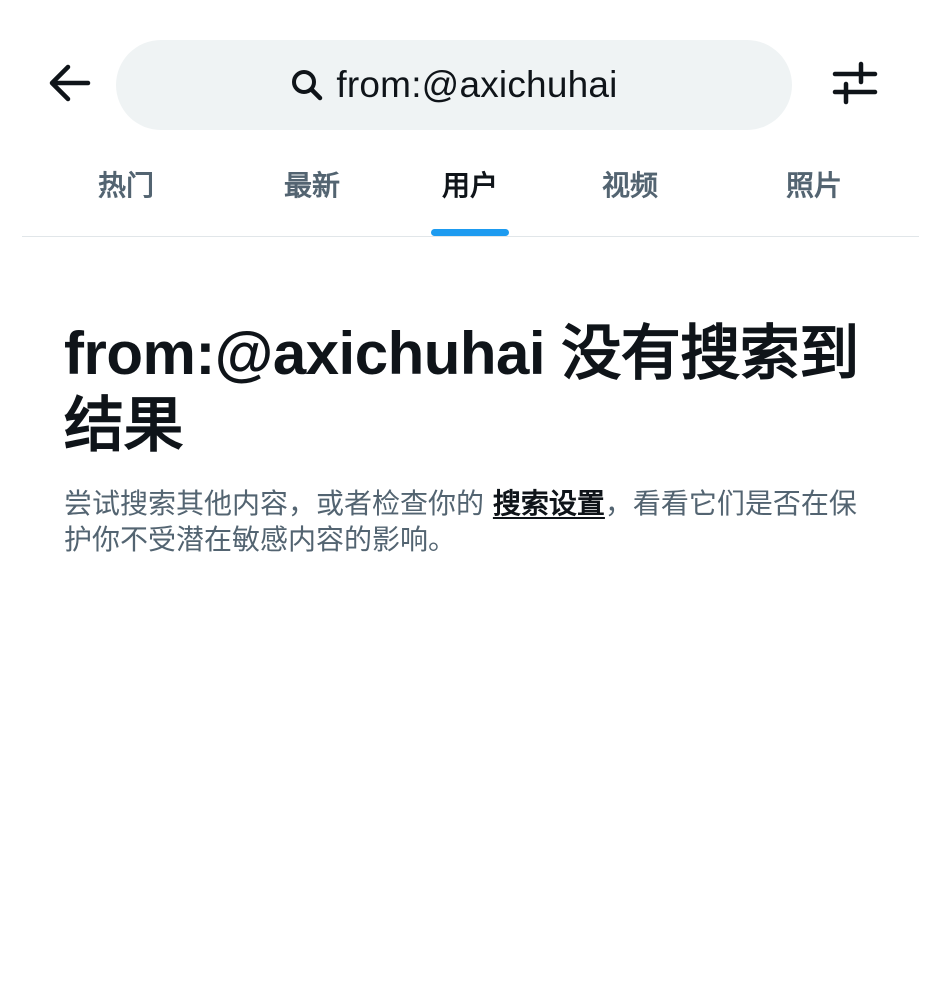 The height and width of the screenshot is (997, 941). I want to click on back-button, so click(69, 85).